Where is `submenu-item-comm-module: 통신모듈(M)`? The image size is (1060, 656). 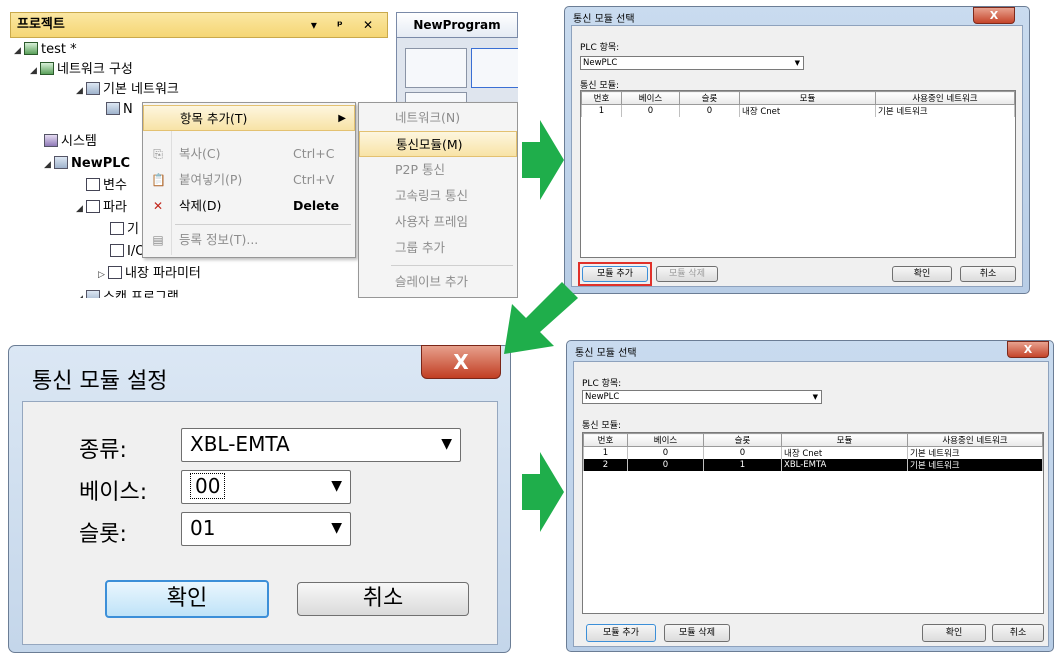 submenu-item-comm-module: 통신모듈(M) is located at coordinates (438, 144).